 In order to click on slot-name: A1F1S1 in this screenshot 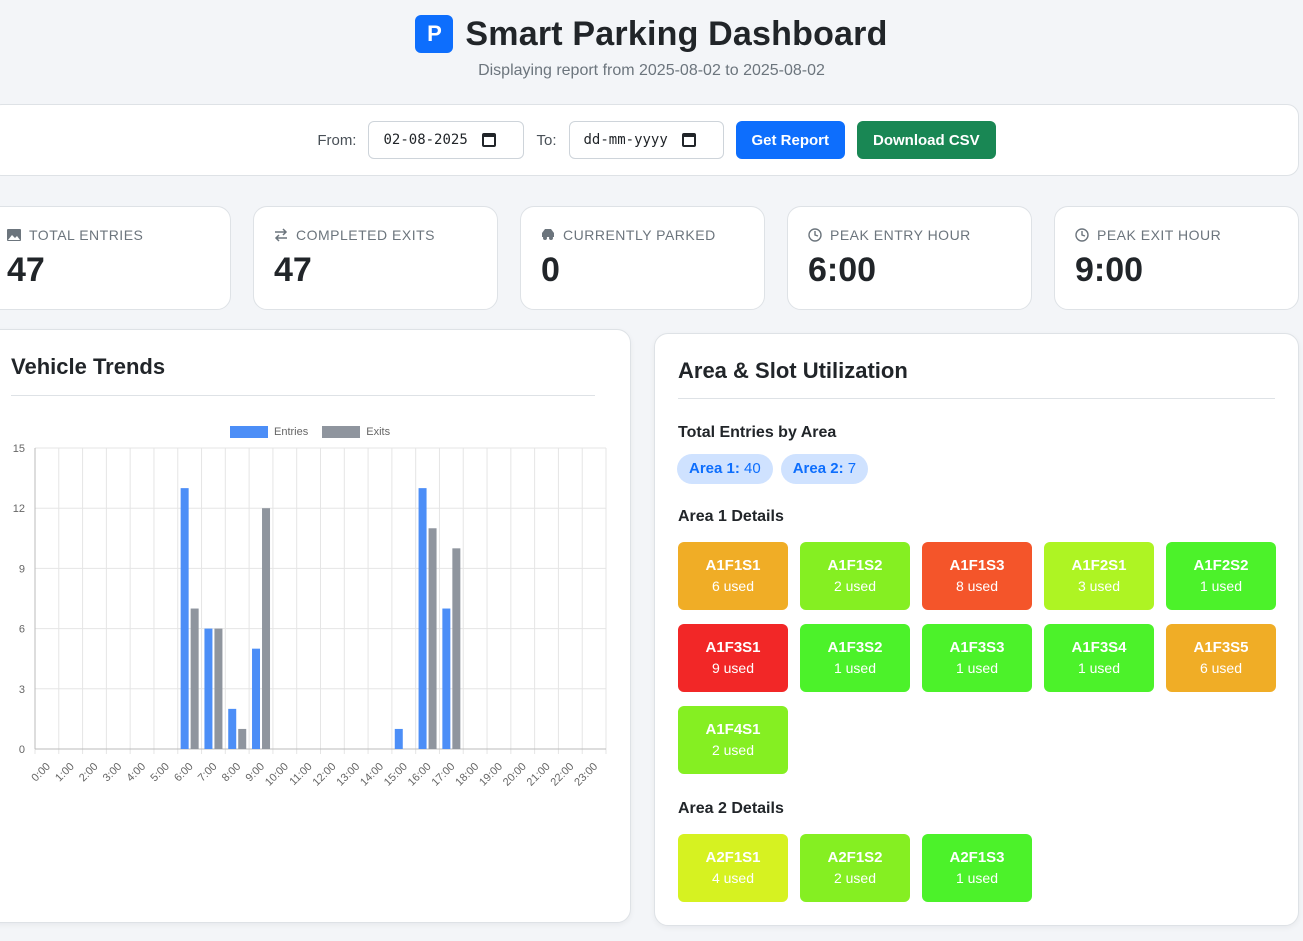, I will do `click(733, 565)`.